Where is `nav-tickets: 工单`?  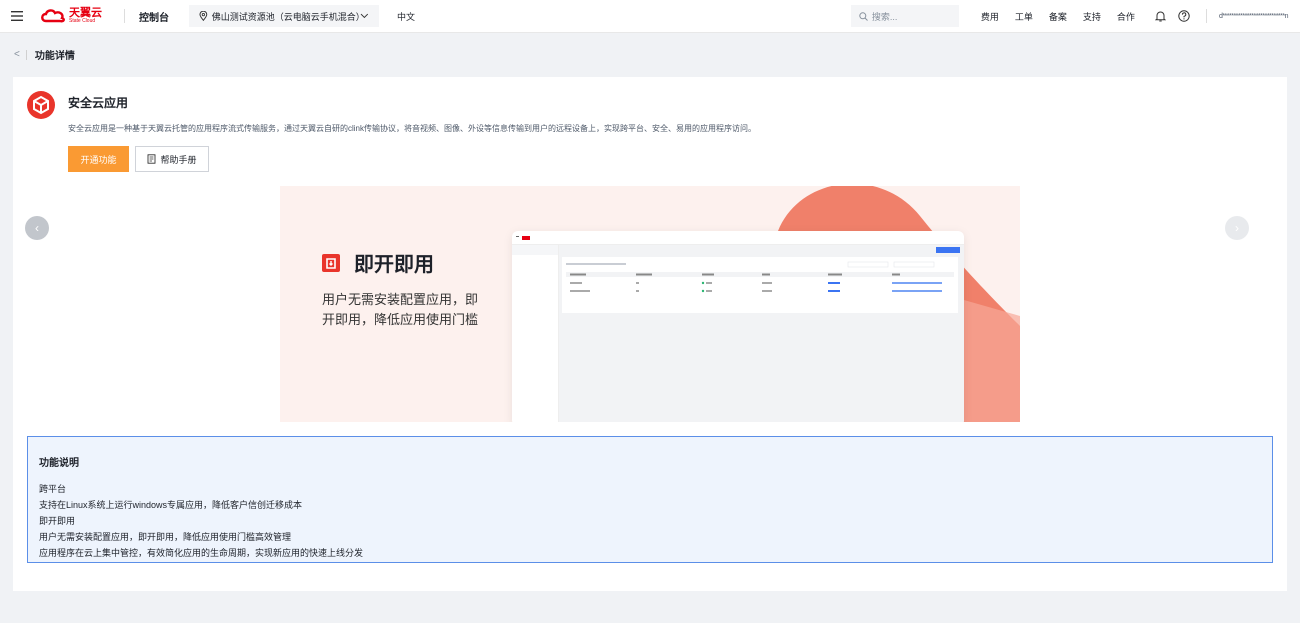 nav-tickets: 工单 is located at coordinates (1024, 16).